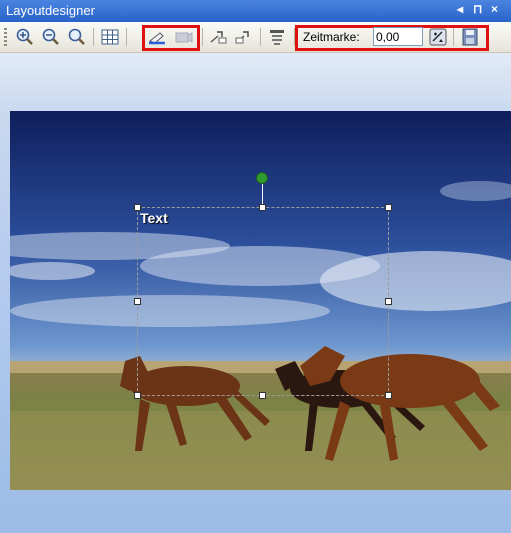  What do you see at coordinates (494, 9) in the screenshot?
I see `close-icon: ×` at bounding box center [494, 9].